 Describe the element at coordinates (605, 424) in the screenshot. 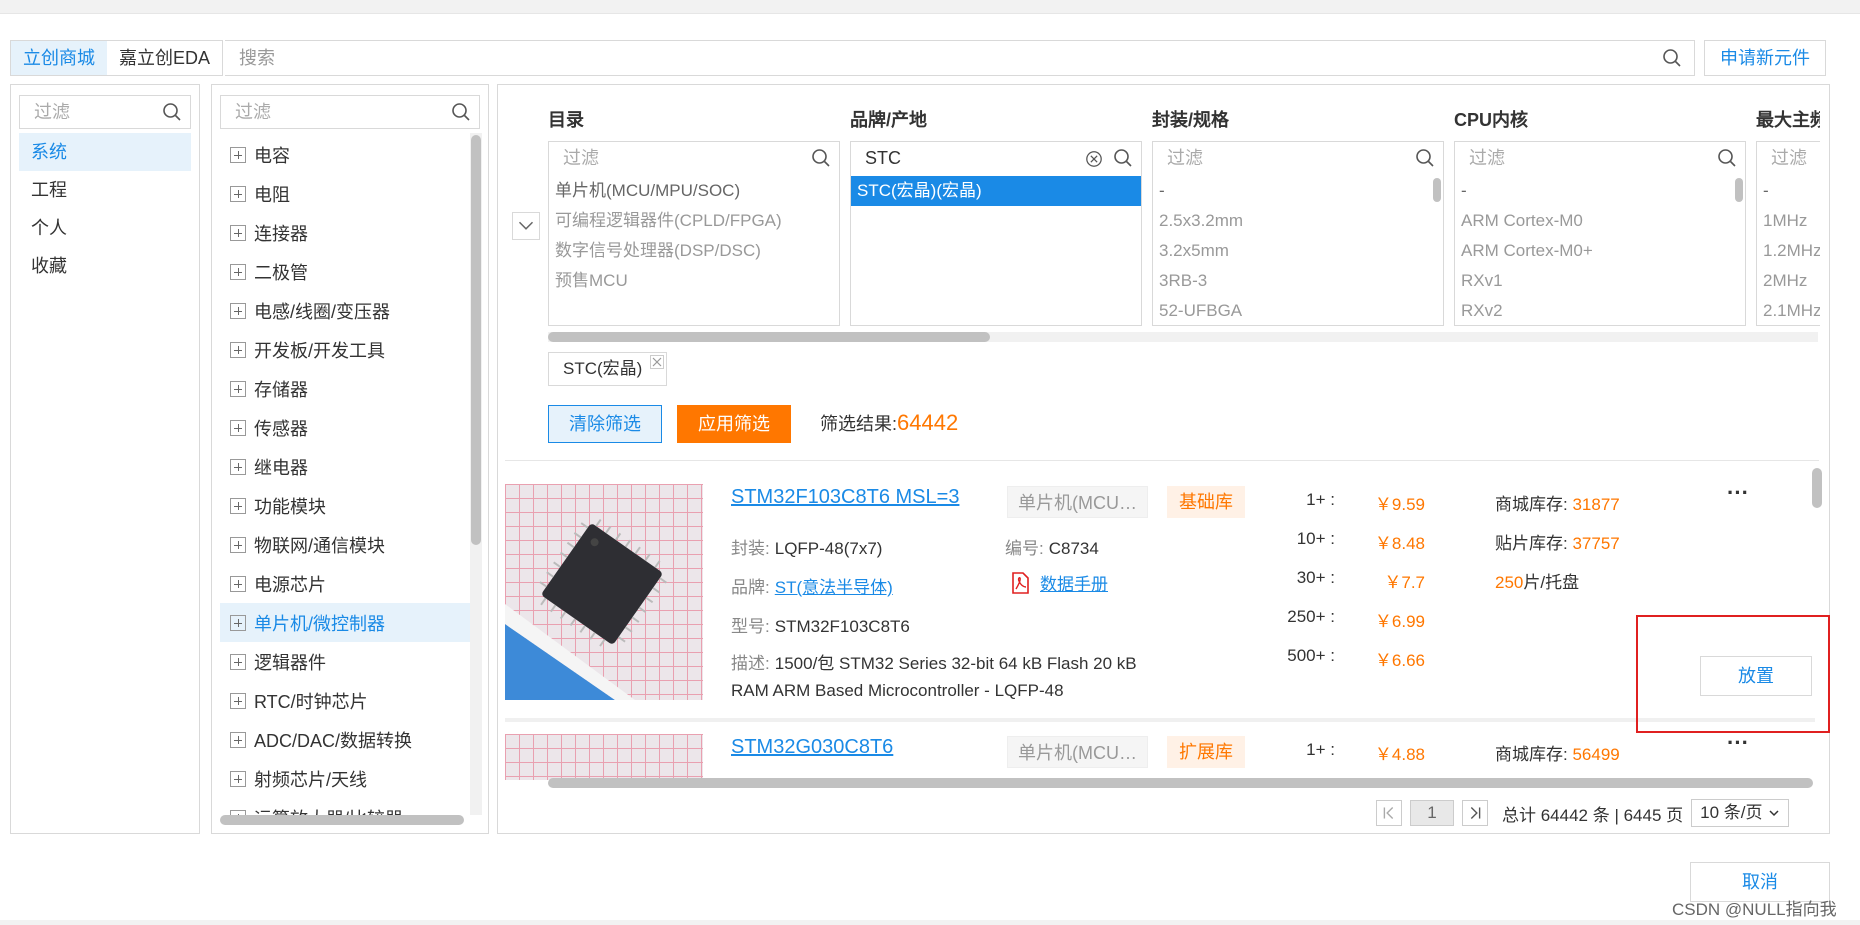

I see `clear-filters-button: 清除筛选` at that location.